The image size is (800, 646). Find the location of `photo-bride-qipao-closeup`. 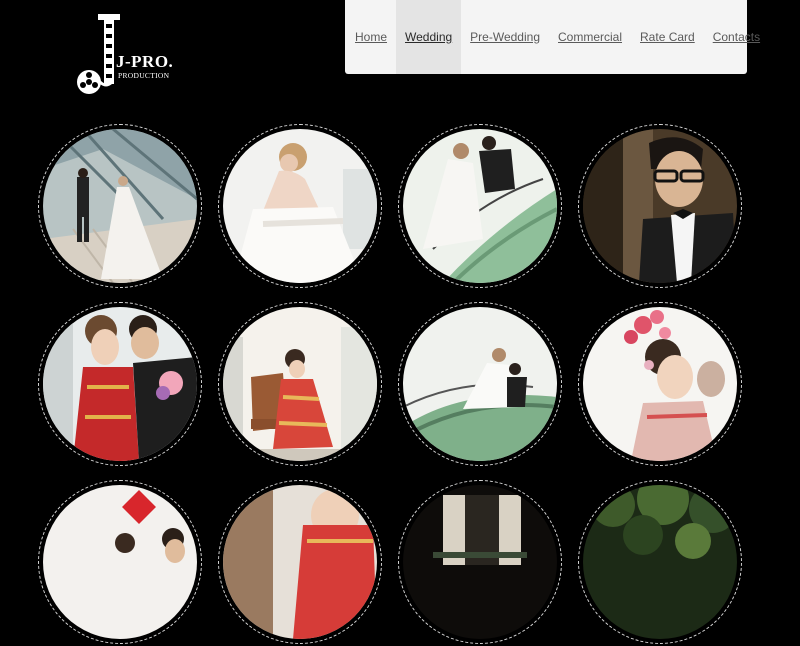

photo-bride-qipao-closeup is located at coordinates (300, 562).